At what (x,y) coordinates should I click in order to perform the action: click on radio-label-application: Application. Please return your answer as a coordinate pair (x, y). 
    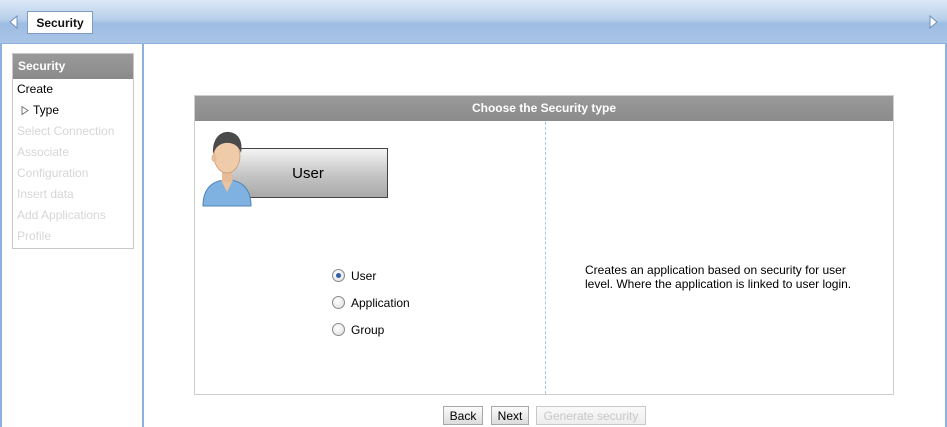
    Looking at the image, I should click on (380, 302).